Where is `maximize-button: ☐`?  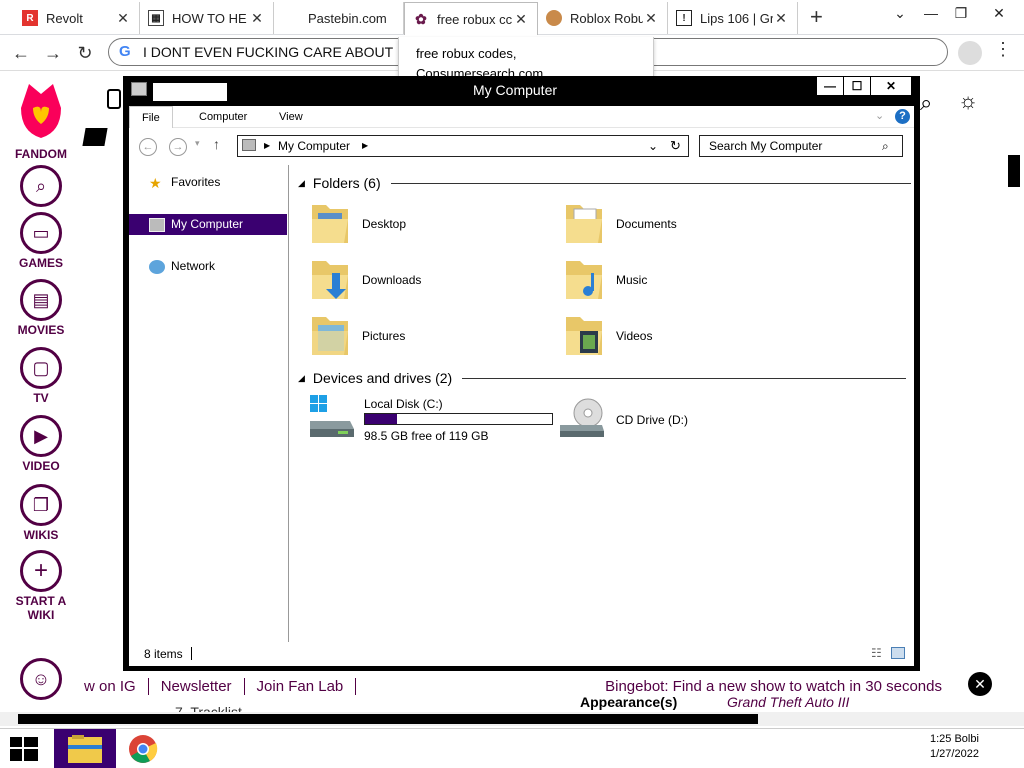 maximize-button: ☐ is located at coordinates (857, 86).